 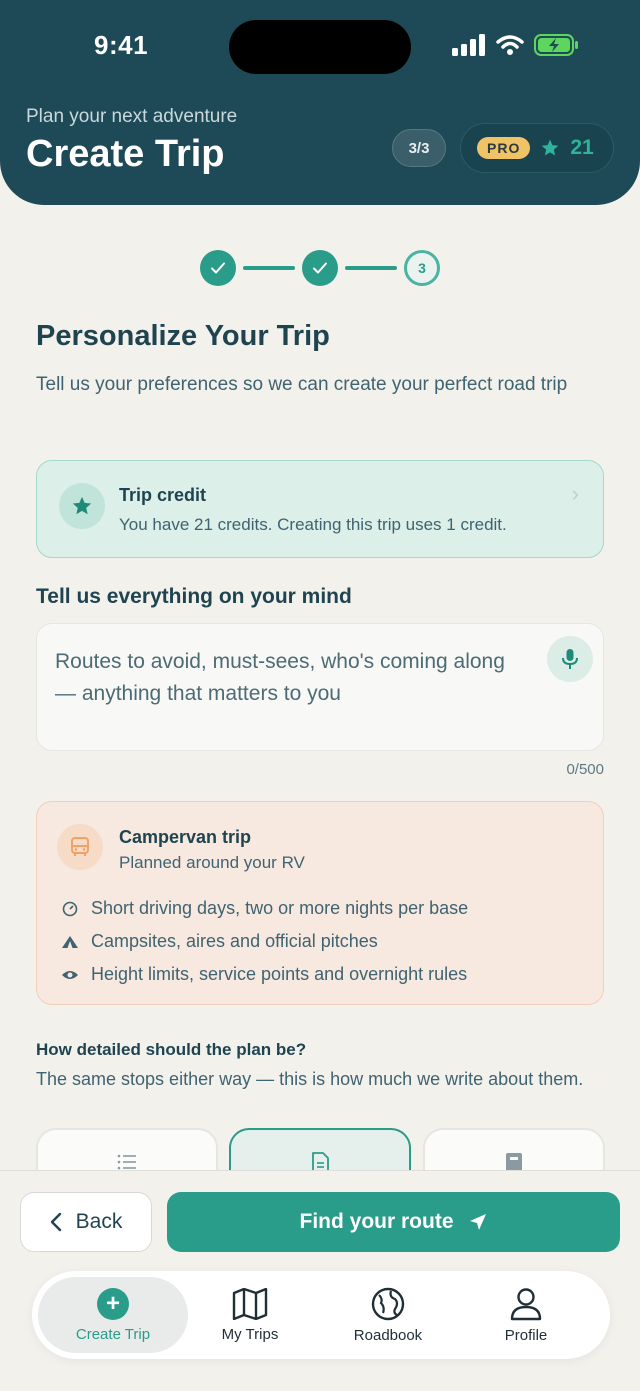 I want to click on battery-icon, so click(x=556, y=45).